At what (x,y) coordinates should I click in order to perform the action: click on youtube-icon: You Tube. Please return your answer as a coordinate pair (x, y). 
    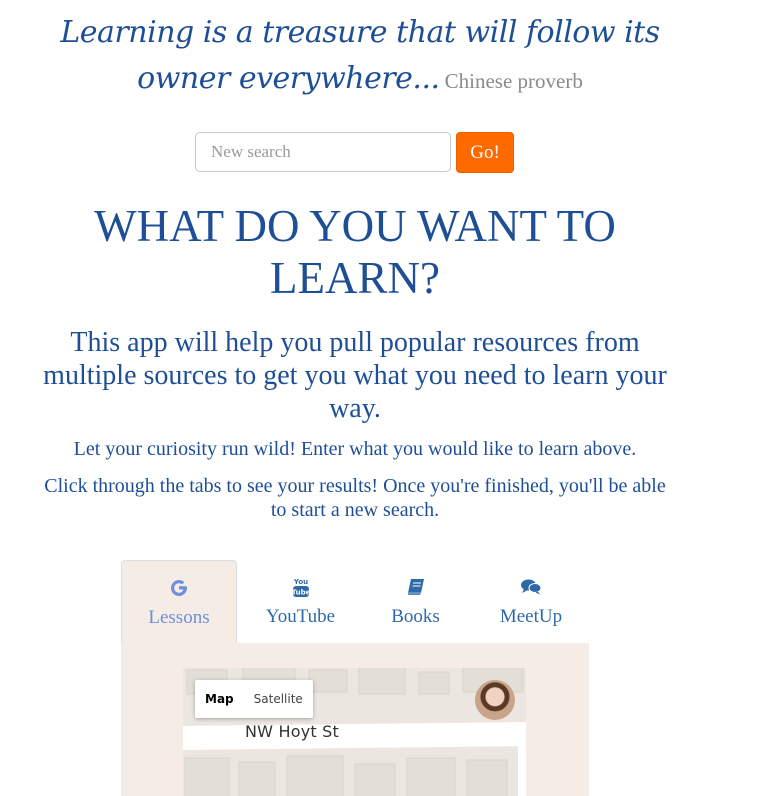
    Looking at the image, I should click on (300, 587).